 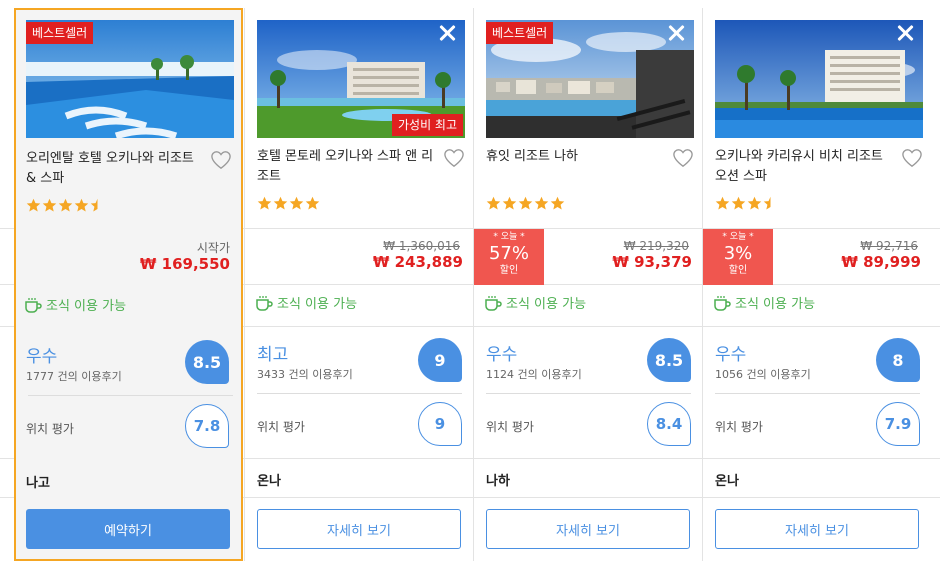 I want to click on best-value-badge: 가성비 최고, so click(x=427, y=125).